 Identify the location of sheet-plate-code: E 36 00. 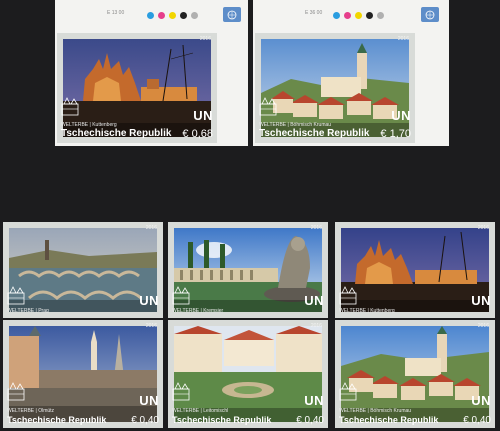
(314, 13).